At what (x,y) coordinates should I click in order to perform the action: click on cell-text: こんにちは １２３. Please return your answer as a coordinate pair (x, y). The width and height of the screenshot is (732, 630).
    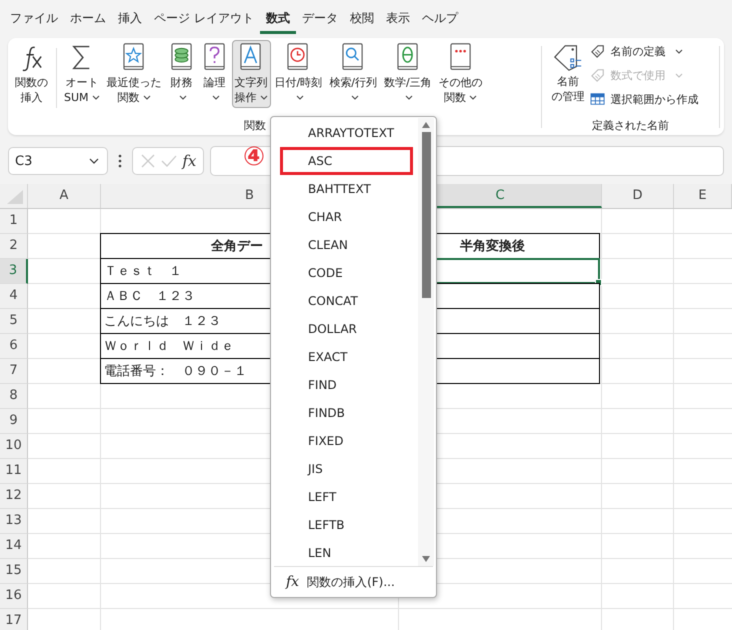
    Looking at the image, I should click on (162, 321).